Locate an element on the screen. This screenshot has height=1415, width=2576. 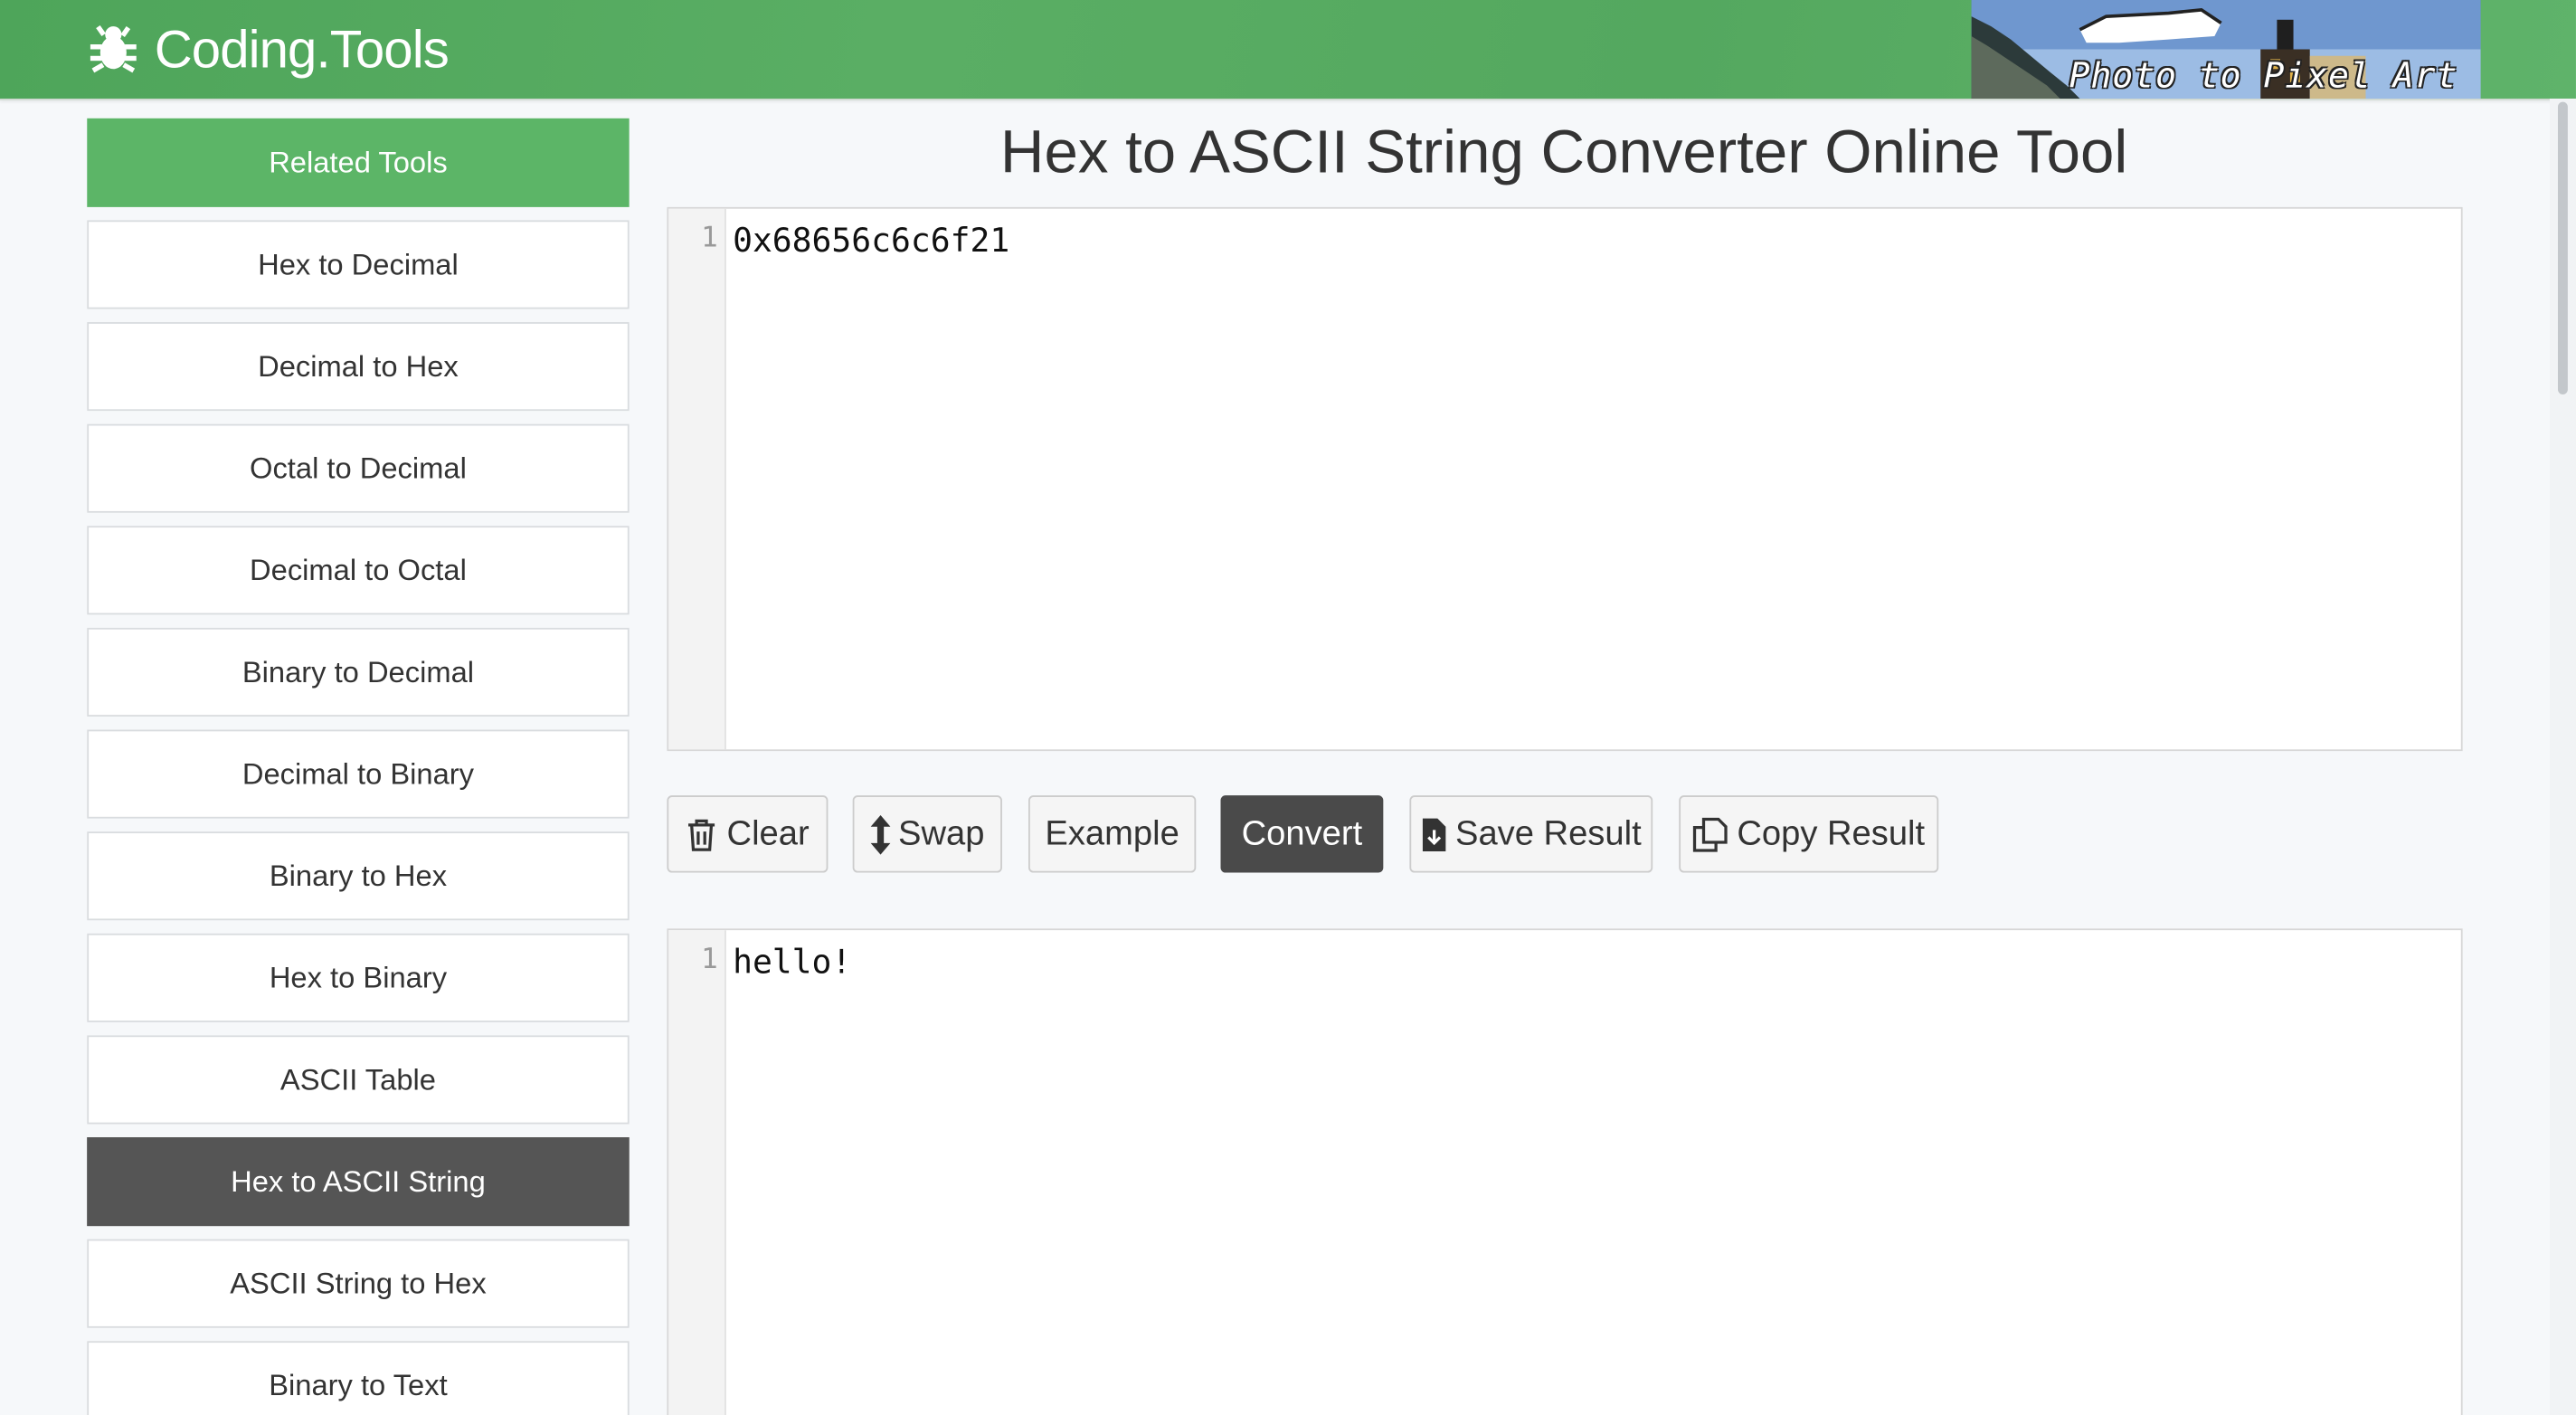
sidebar-item-decimal-to-hex: Decimal to Hex is located at coordinates (359, 367).